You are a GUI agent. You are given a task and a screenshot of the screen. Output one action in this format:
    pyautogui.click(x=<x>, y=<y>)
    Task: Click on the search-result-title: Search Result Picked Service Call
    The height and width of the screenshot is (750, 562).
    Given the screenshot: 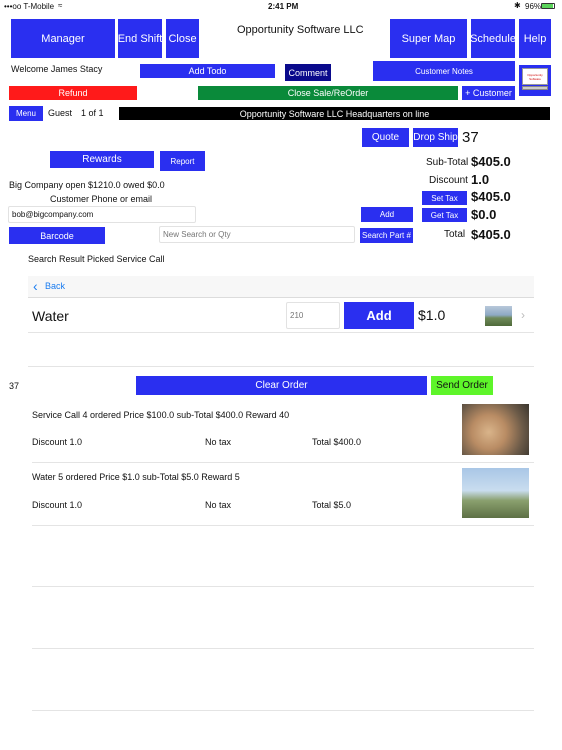 What is the action you would take?
    pyautogui.click(x=96, y=259)
    